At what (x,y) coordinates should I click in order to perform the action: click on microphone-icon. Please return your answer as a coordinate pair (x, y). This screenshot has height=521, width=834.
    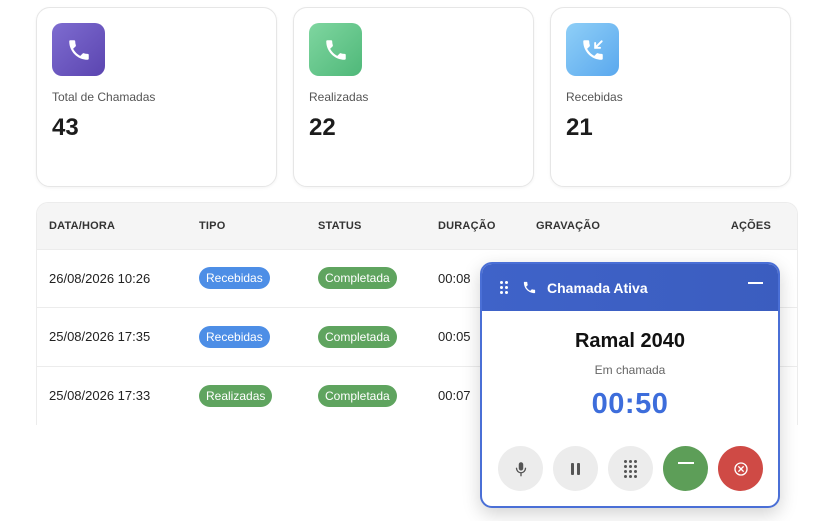
    Looking at the image, I should click on (520, 468).